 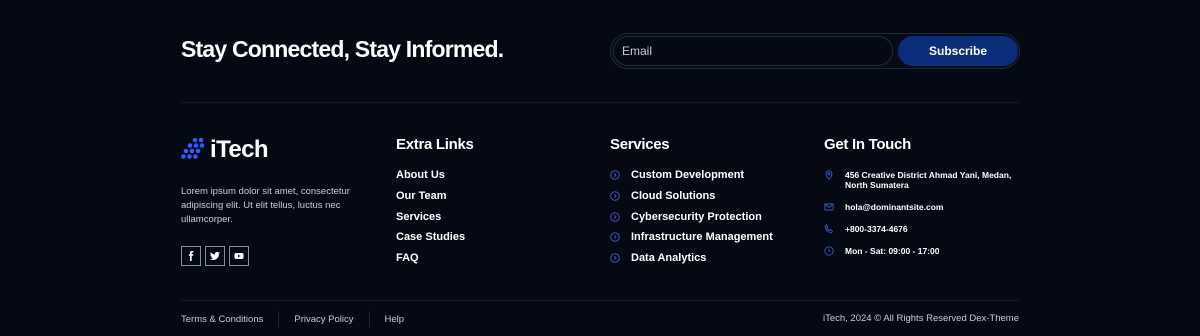 What do you see at coordinates (923, 213) in the screenshot?
I see `contact-email: hola@dominantsite.com` at bounding box center [923, 213].